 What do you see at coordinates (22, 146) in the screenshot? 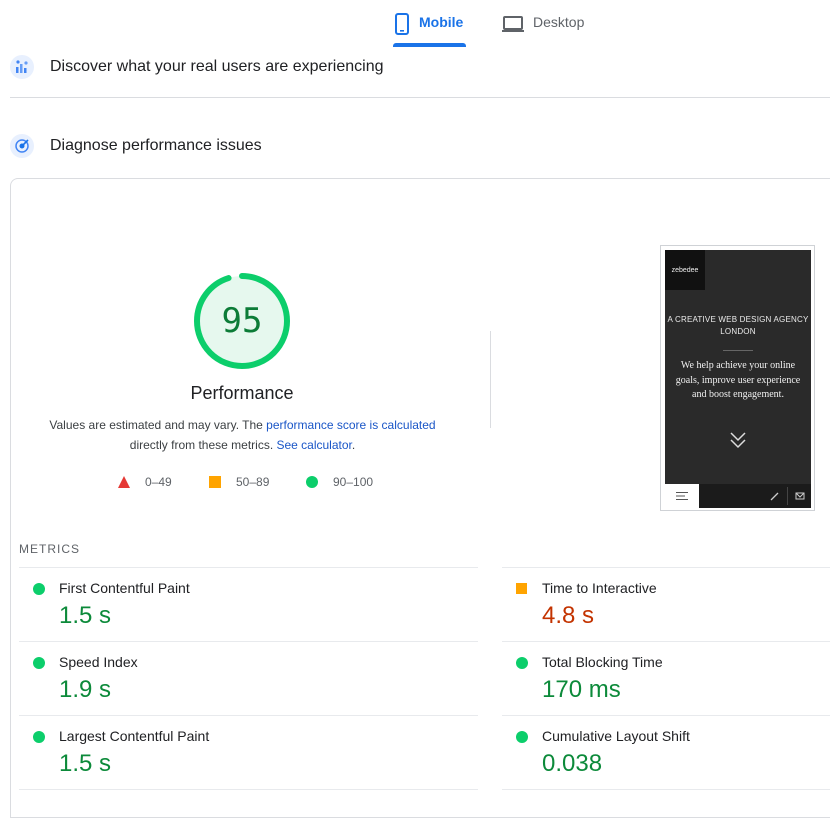
I see `diagnose-icon` at bounding box center [22, 146].